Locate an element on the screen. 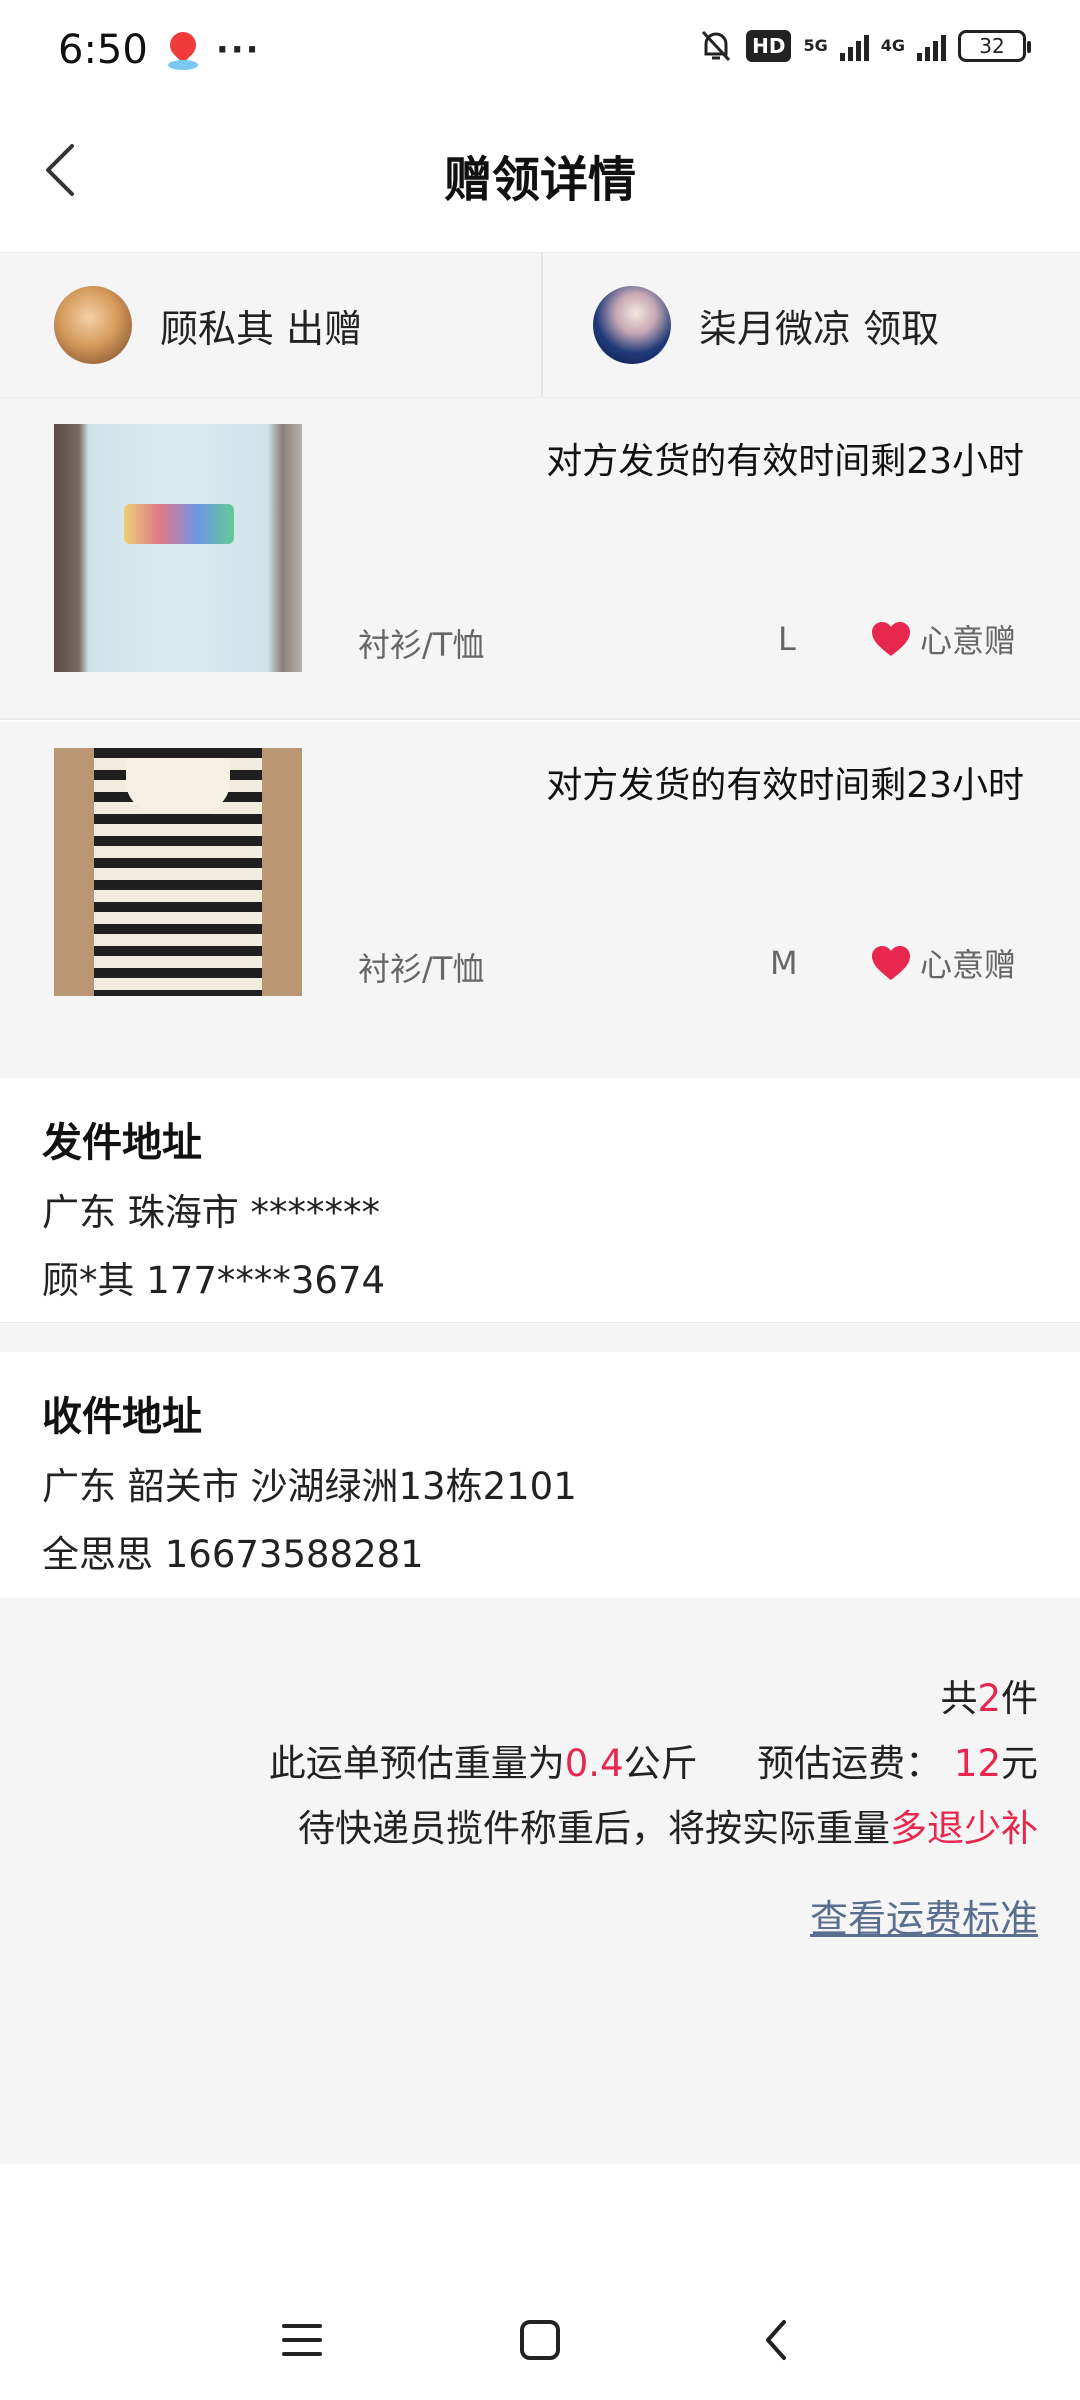 This screenshot has width=1080, height=2400. parties-bar: 顾私其 出赠 柒月微凉 领取 is located at coordinates (540, 325).